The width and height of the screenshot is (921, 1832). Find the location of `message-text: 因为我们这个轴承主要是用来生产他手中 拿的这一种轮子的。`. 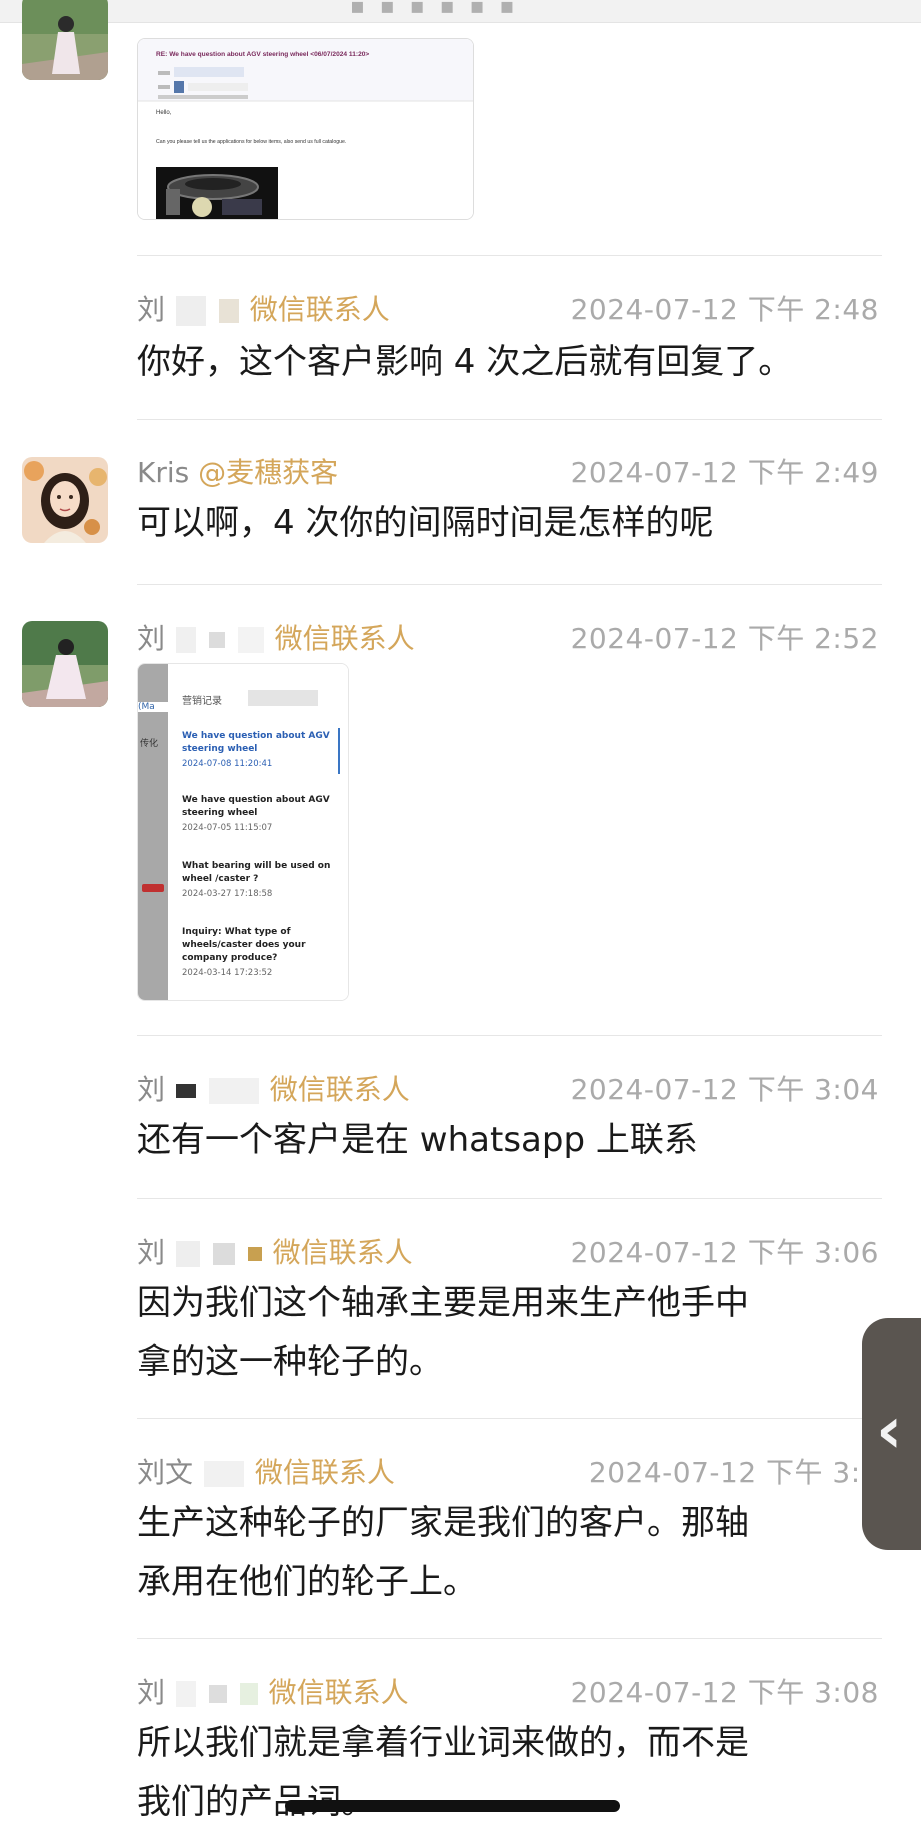

message-text: 因为我们这个轴承主要是用来生产他手中 拿的这一种轮子的。 is located at coordinates (507, 1333).